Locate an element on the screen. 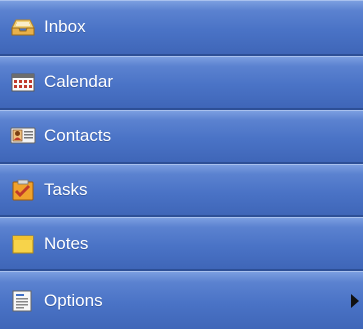  nav-item-label: Tasks is located at coordinates (66, 189).